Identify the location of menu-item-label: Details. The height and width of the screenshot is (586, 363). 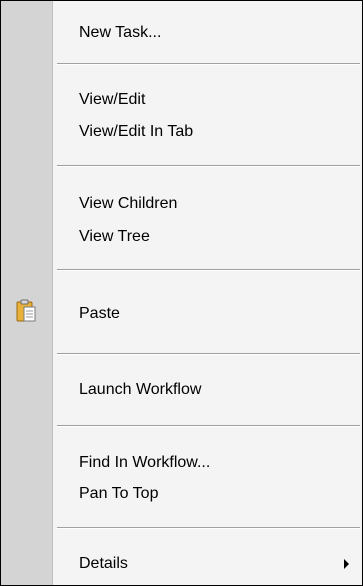
(103, 563).